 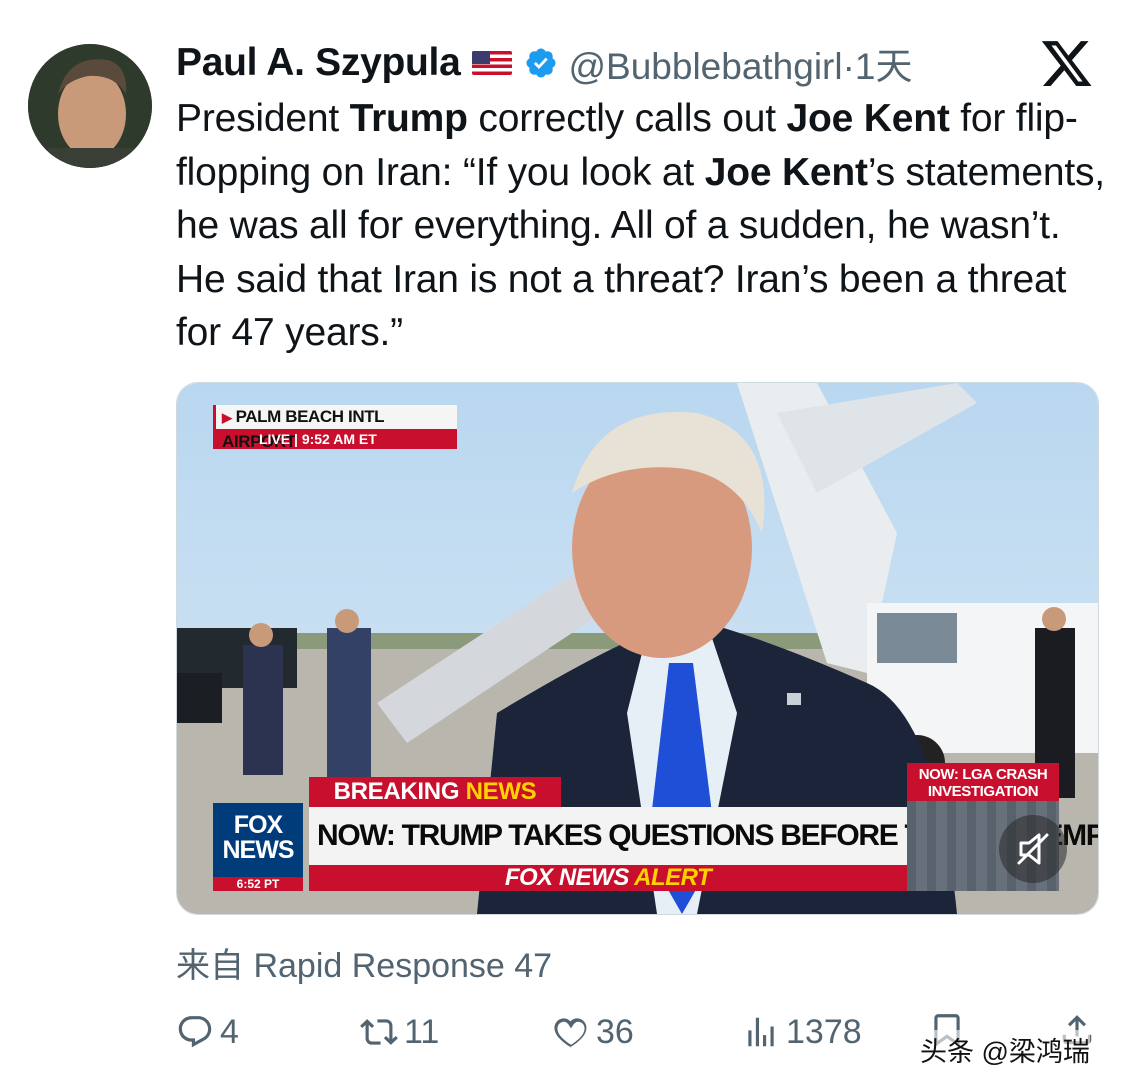 What do you see at coordinates (740, 63) in the screenshot?
I see `author-handle: @Bubblebathgirl·1天` at bounding box center [740, 63].